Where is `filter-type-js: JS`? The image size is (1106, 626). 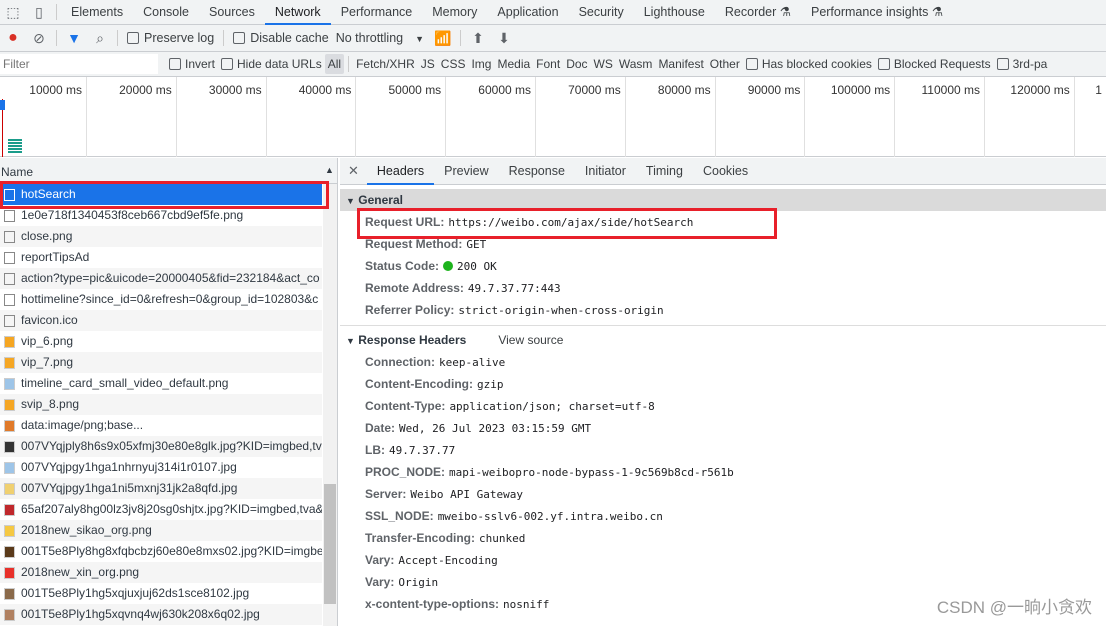
filter-type-js: JS is located at coordinates (428, 64).